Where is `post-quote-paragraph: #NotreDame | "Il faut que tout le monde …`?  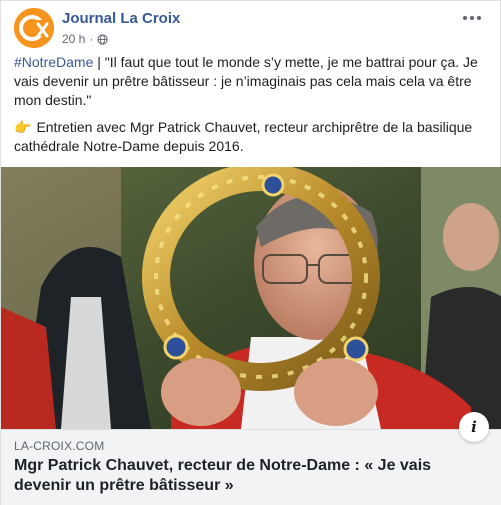
post-quote-paragraph: #NotreDame | "Il faut que tout le monde … is located at coordinates (253, 81).